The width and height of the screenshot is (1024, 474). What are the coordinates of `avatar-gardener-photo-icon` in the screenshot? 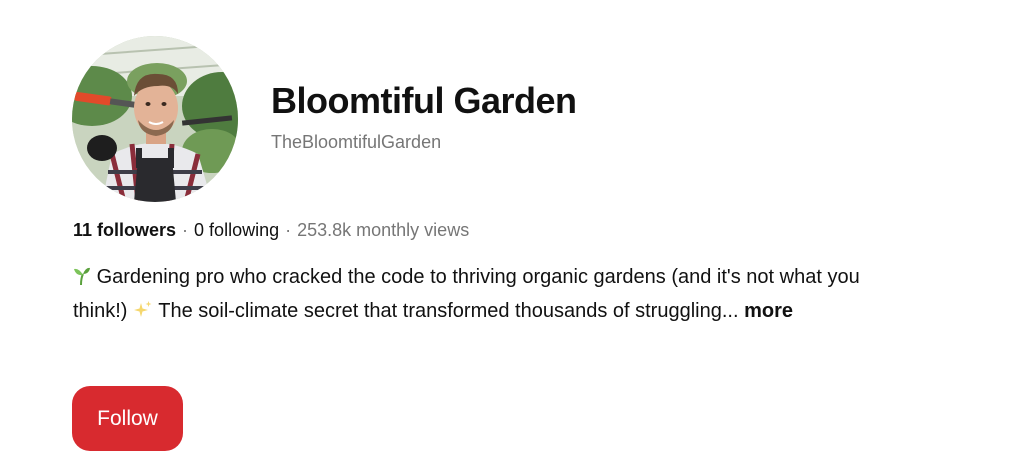 It's located at (155, 119).